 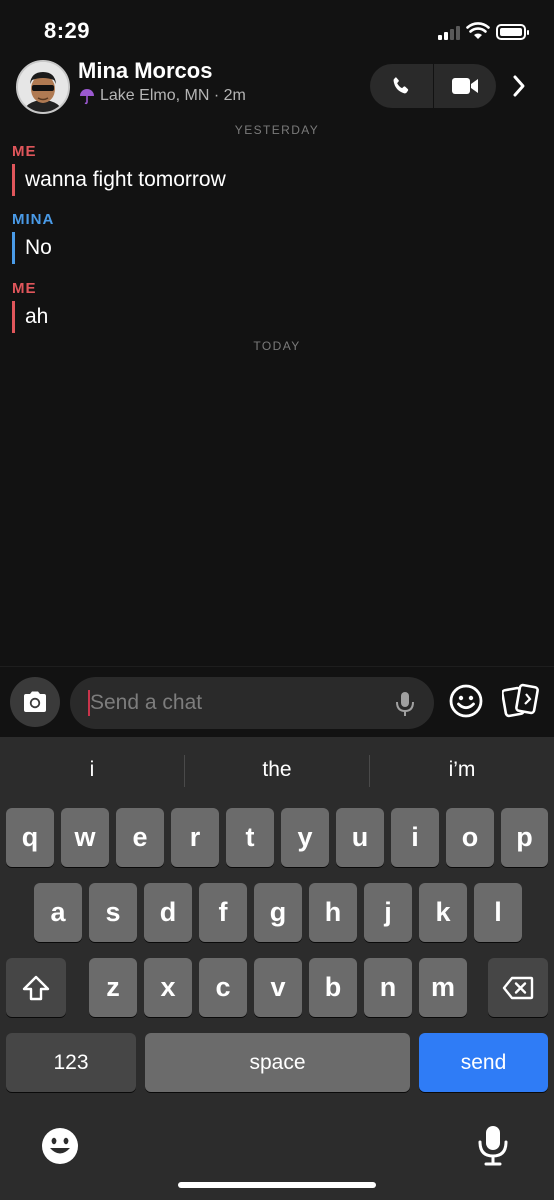 What do you see at coordinates (524, 837) in the screenshot?
I see `key-p: p` at bounding box center [524, 837].